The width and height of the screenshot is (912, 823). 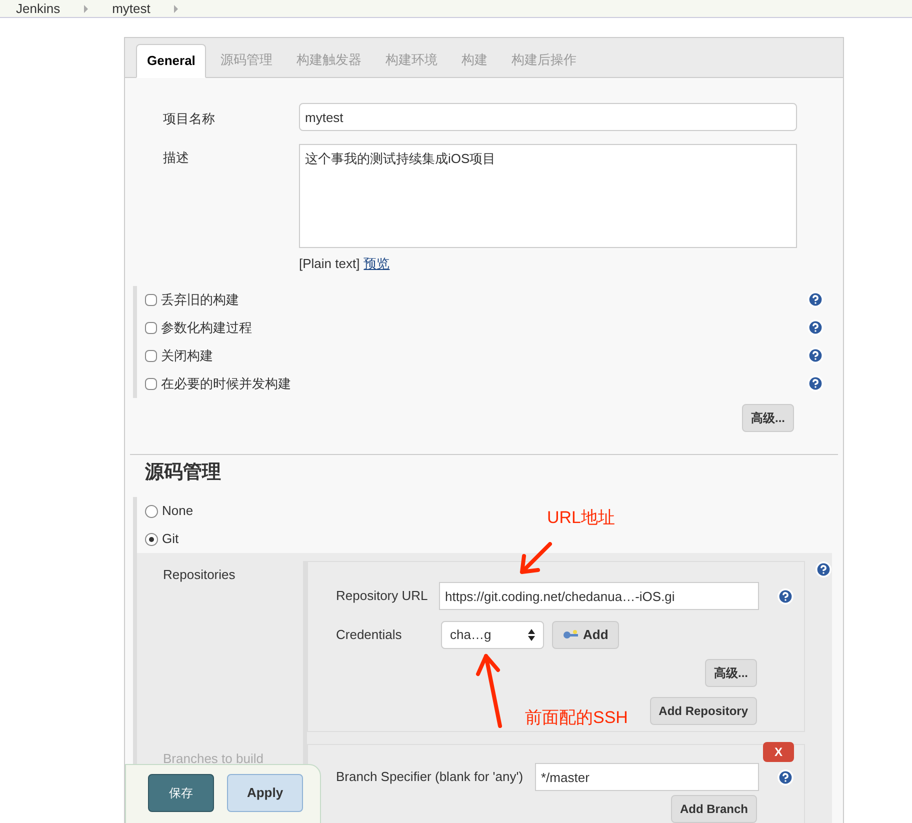 I want to click on radio-label: Git, so click(x=170, y=539).